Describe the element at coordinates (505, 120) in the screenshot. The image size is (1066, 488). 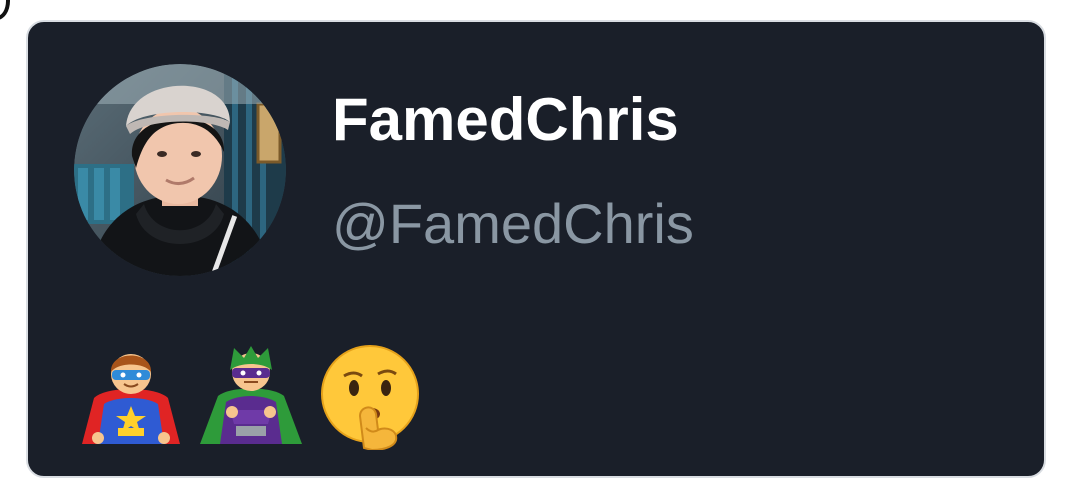
I see `display-name: FamedChris` at that location.